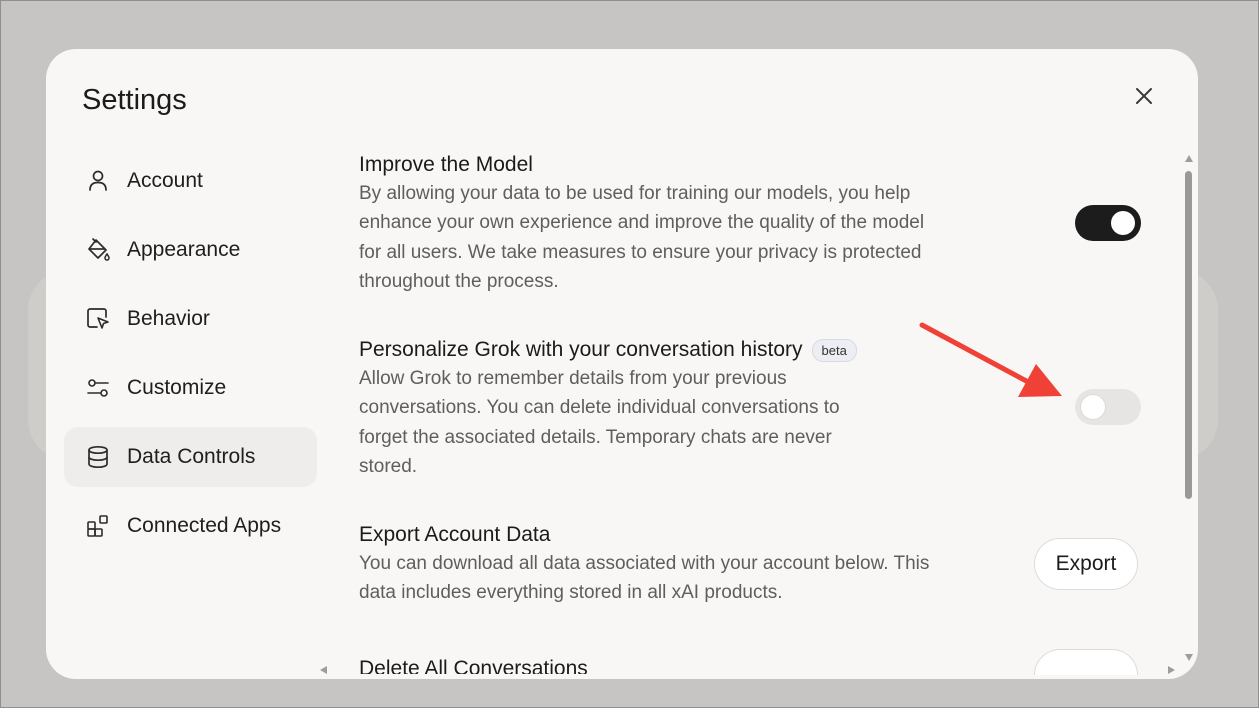 The width and height of the screenshot is (1259, 708). What do you see at coordinates (1086, 662) in the screenshot?
I see `delete-all-button` at bounding box center [1086, 662].